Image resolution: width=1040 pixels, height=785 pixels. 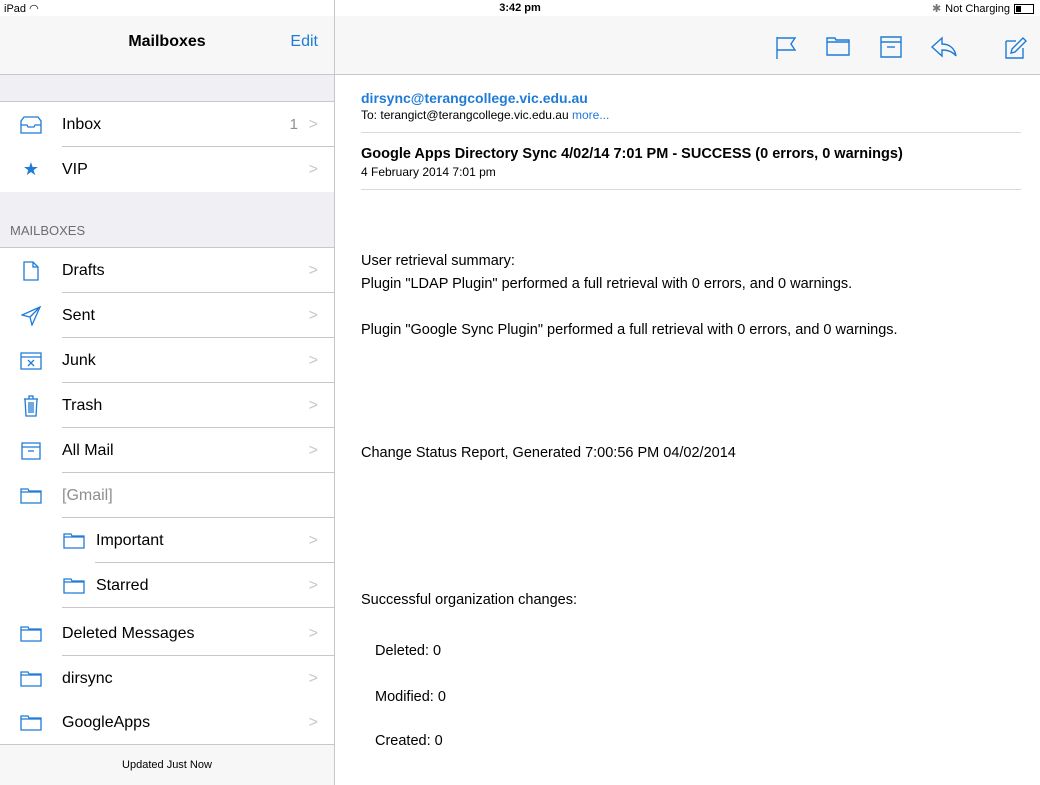 What do you see at coordinates (75, 169) in the screenshot?
I see `mailbox-label: VIP` at bounding box center [75, 169].